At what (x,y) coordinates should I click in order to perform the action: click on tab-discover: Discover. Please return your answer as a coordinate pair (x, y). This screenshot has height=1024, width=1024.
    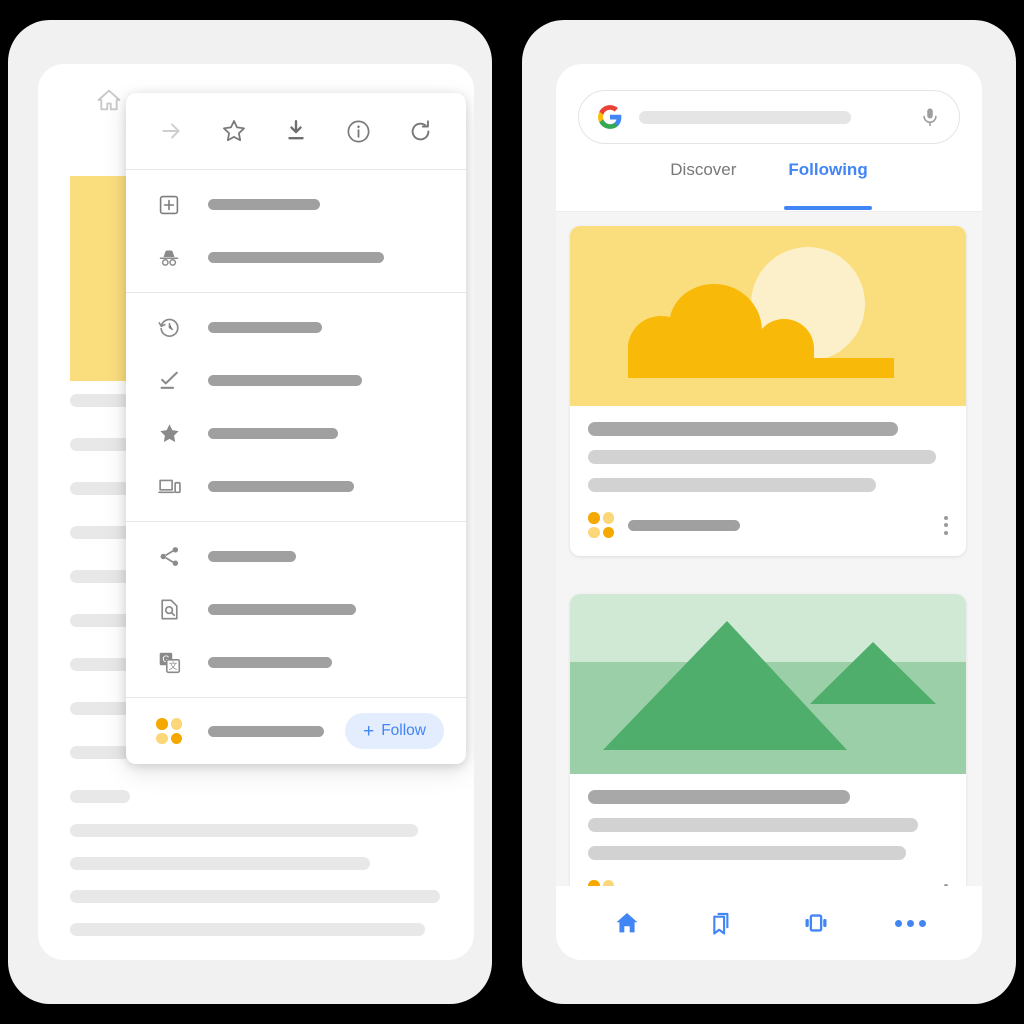
    Looking at the image, I should click on (703, 185).